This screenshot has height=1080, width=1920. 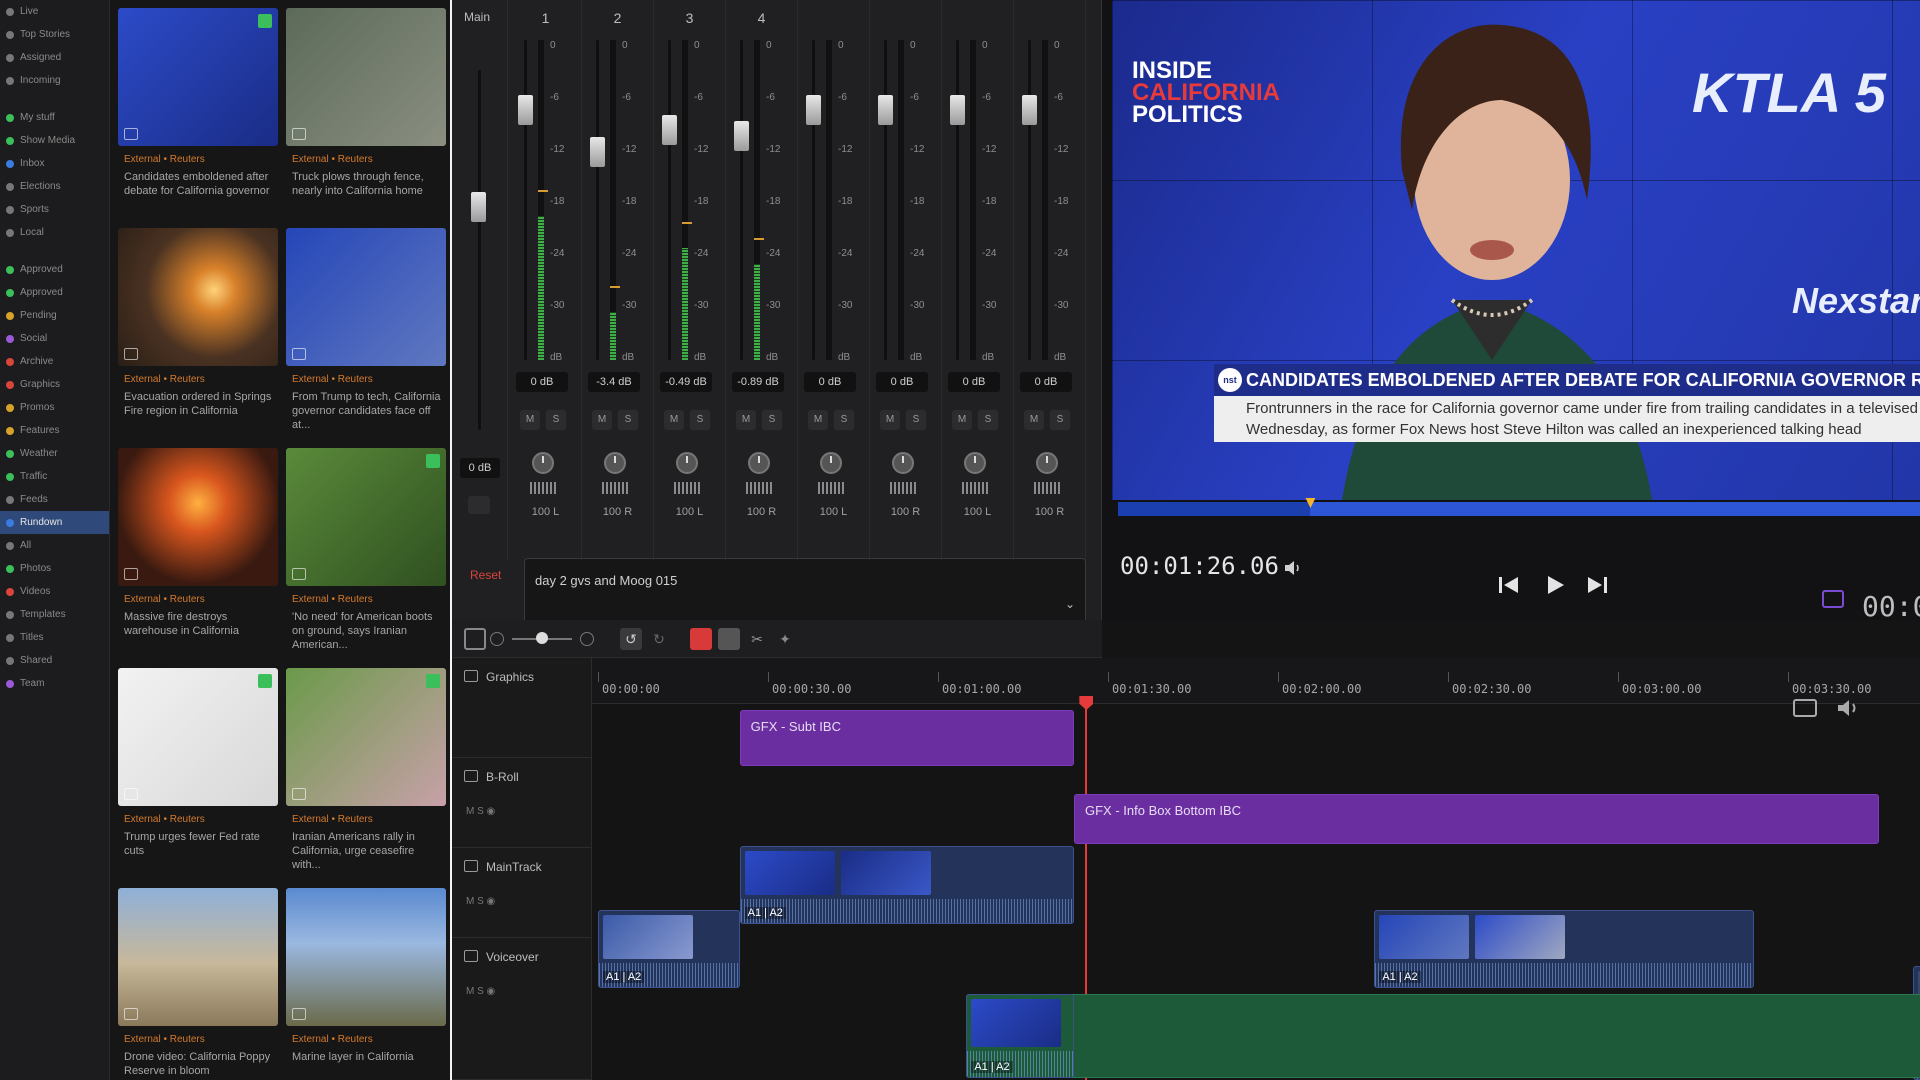 What do you see at coordinates (1476, 819) in the screenshot?
I see `gfx-info-box-clip: GFX - Info Box Bottom IBC` at bounding box center [1476, 819].